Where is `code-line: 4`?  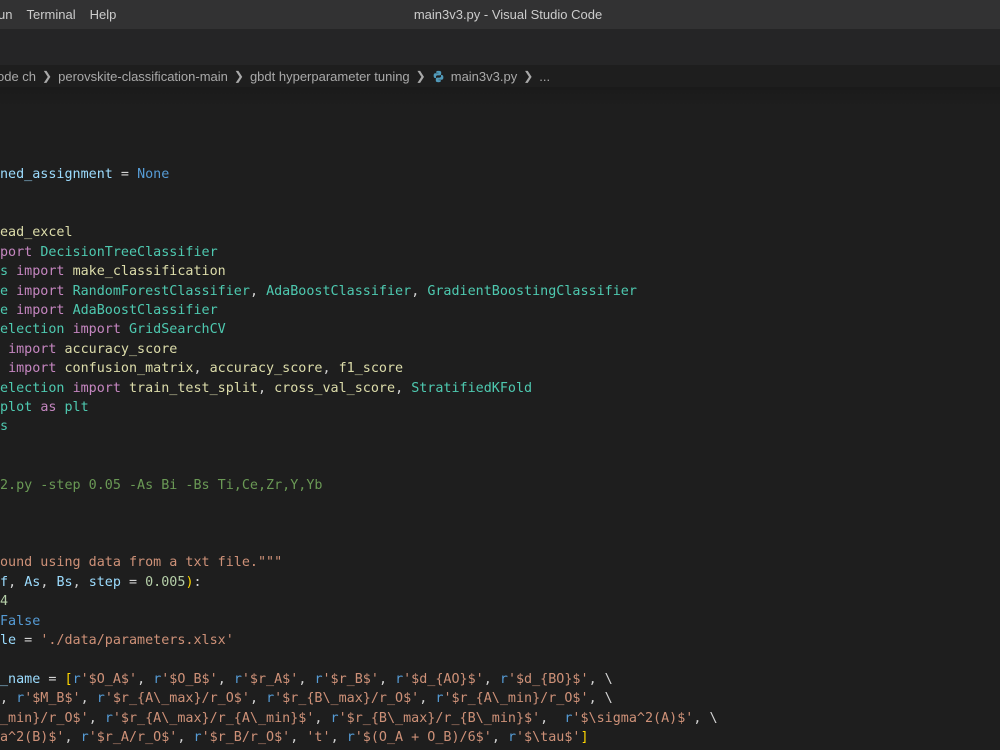 code-line: 4 is located at coordinates (4, 601).